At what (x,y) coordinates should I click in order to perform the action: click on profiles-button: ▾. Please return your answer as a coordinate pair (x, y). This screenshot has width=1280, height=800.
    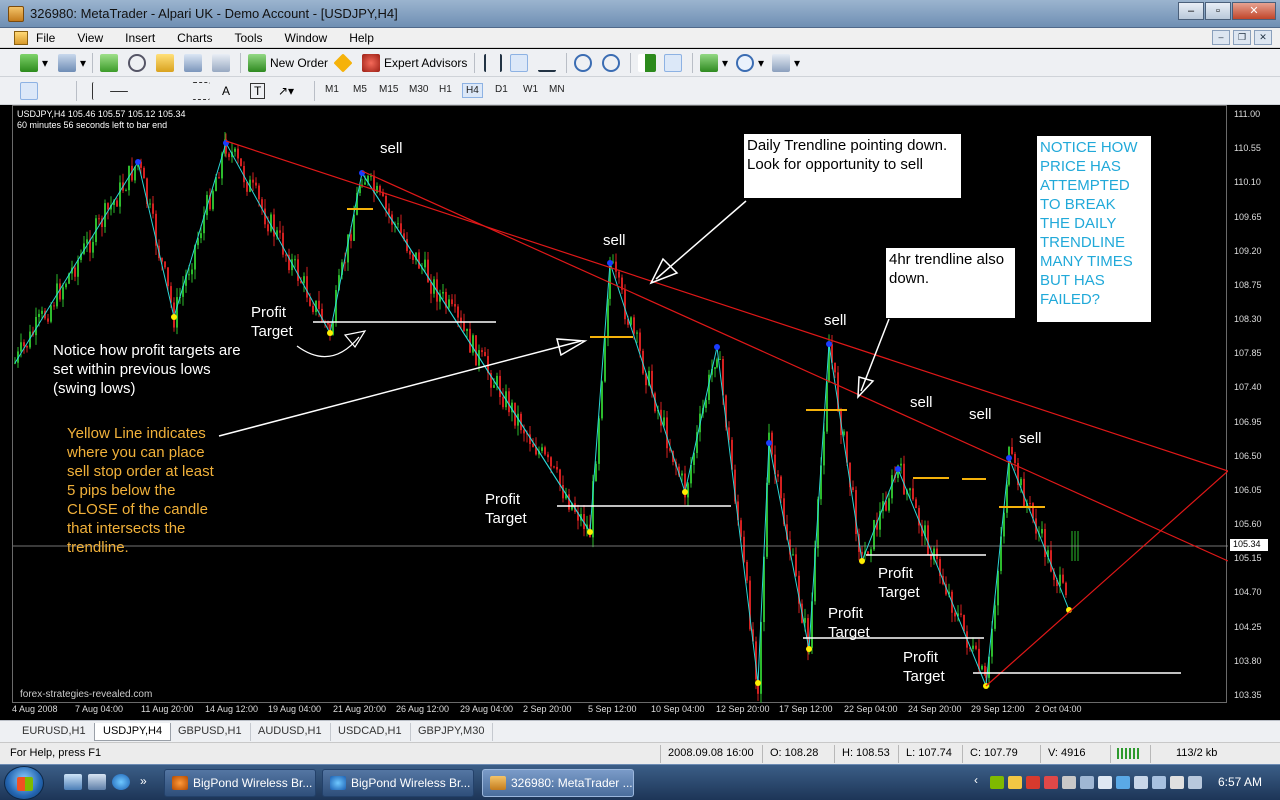
    Looking at the image, I should click on (72, 63).